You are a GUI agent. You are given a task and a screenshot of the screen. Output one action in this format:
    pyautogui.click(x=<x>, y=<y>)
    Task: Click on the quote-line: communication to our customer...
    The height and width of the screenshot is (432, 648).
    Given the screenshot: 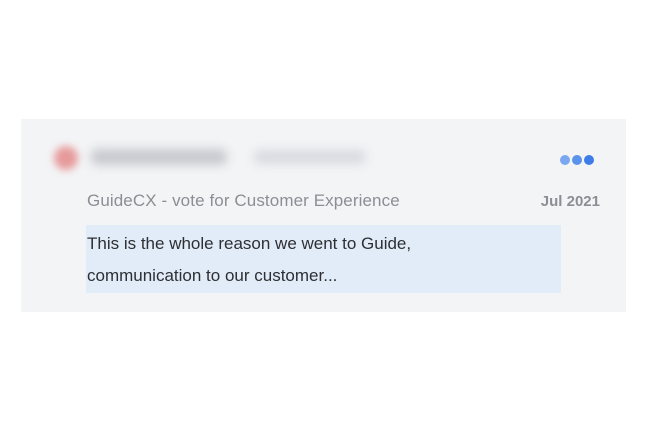 What is the action you would take?
    pyautogui.click(x=212, y=275)
    